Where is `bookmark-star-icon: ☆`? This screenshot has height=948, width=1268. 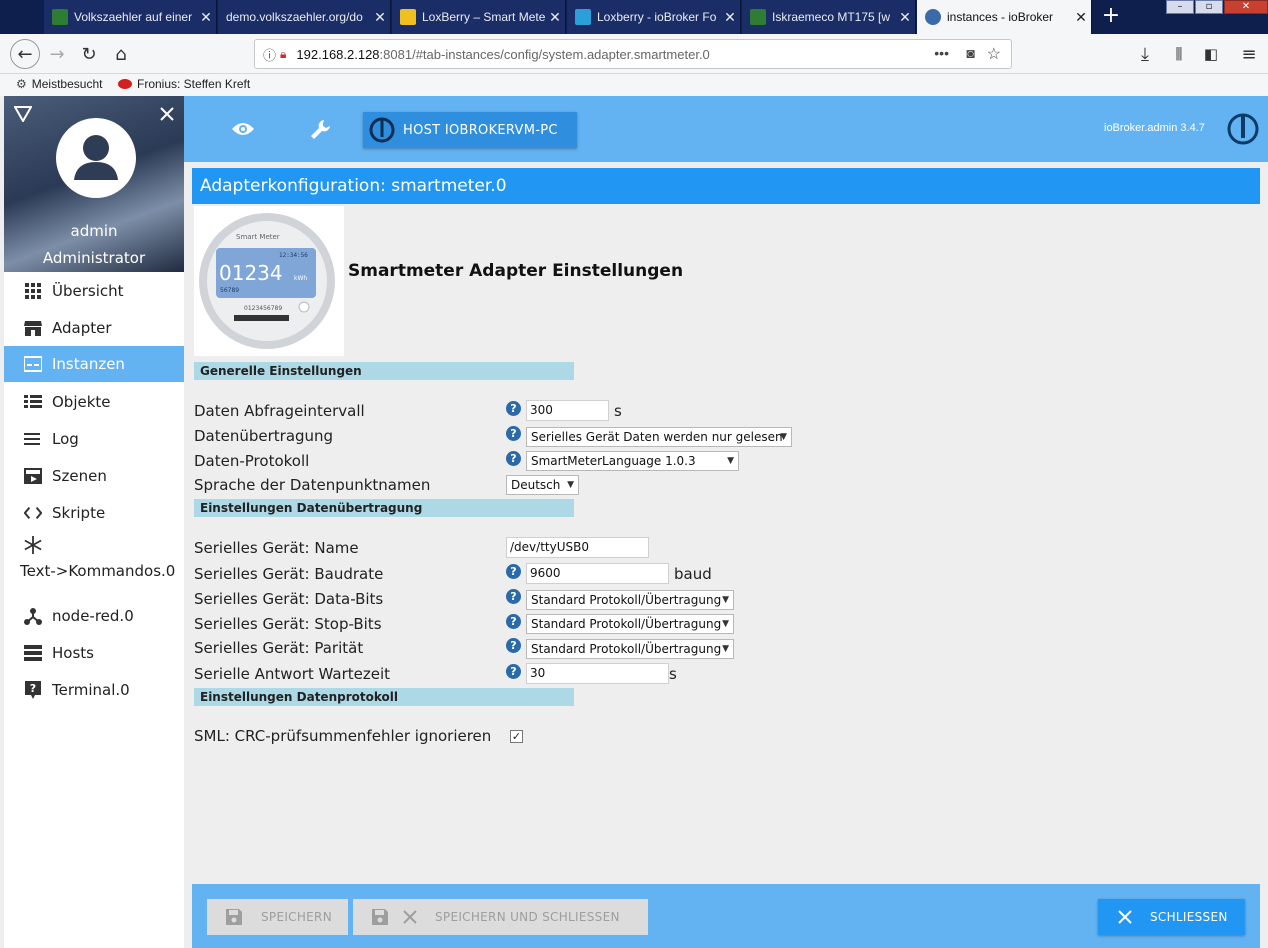
bookmark-star-icon: ☆ is located at coordinates (994, 54).